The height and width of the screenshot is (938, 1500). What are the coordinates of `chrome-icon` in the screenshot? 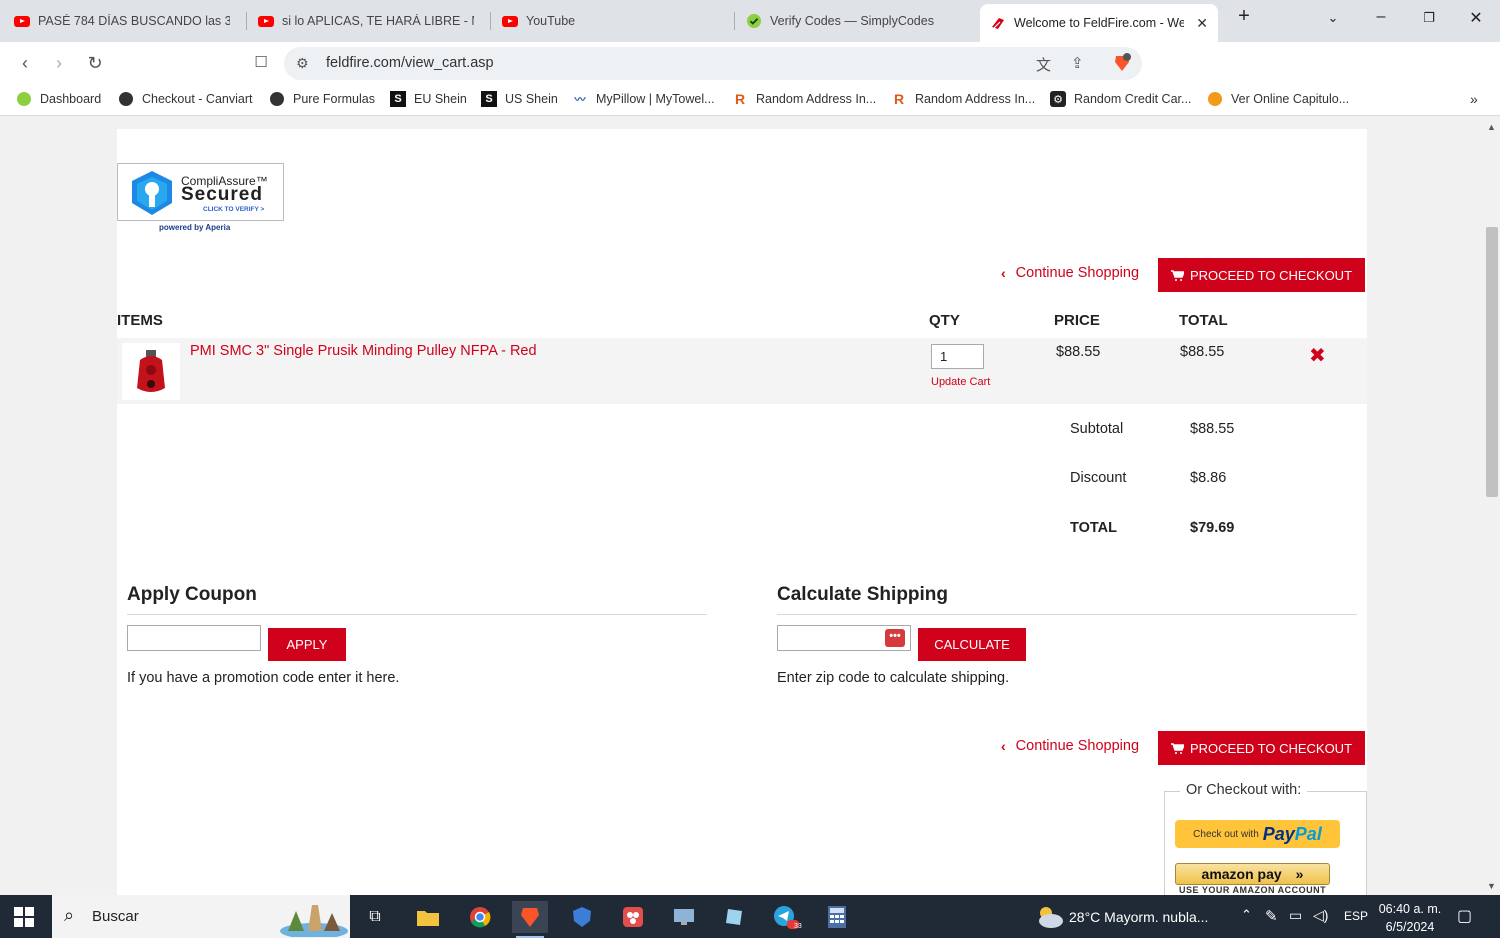 It's located at (480, 917).